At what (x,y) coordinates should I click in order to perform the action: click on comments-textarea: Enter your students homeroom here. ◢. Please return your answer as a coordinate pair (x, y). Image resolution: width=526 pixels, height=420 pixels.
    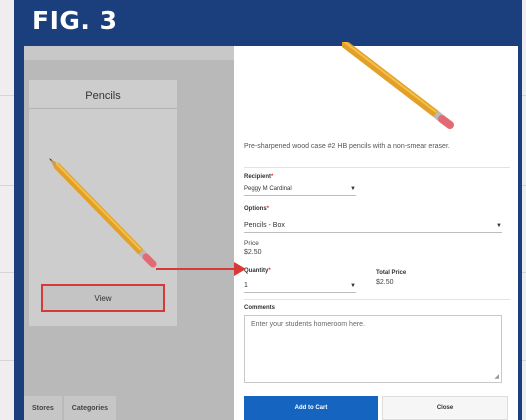
    Looking at the image, I should click on (373, 349).